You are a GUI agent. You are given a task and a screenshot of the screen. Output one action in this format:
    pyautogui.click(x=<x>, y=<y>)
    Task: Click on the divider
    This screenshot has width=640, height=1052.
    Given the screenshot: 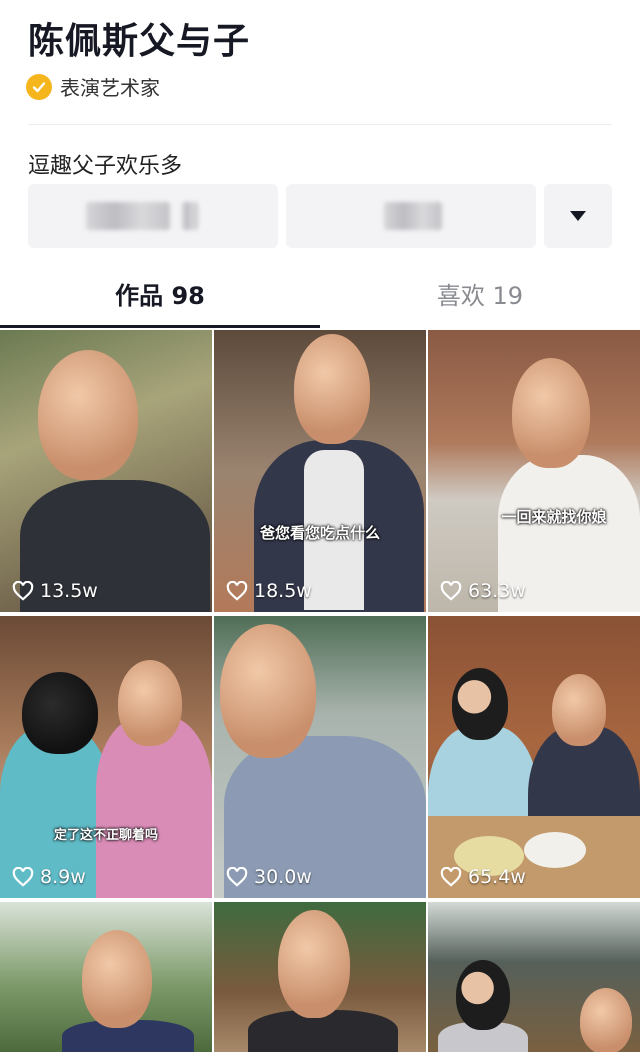 What is the action you would take?
    pyautogui.click(x=320, y=124)
    